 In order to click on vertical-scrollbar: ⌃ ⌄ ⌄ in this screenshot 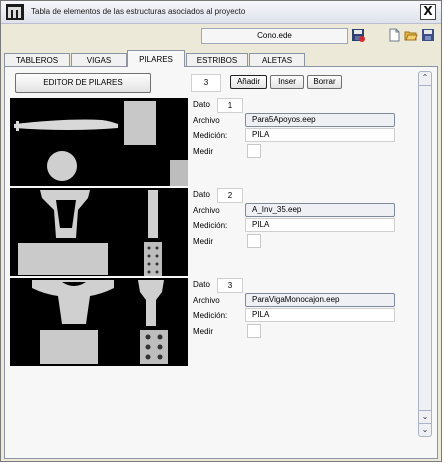, I will do `click(425, 254)`.